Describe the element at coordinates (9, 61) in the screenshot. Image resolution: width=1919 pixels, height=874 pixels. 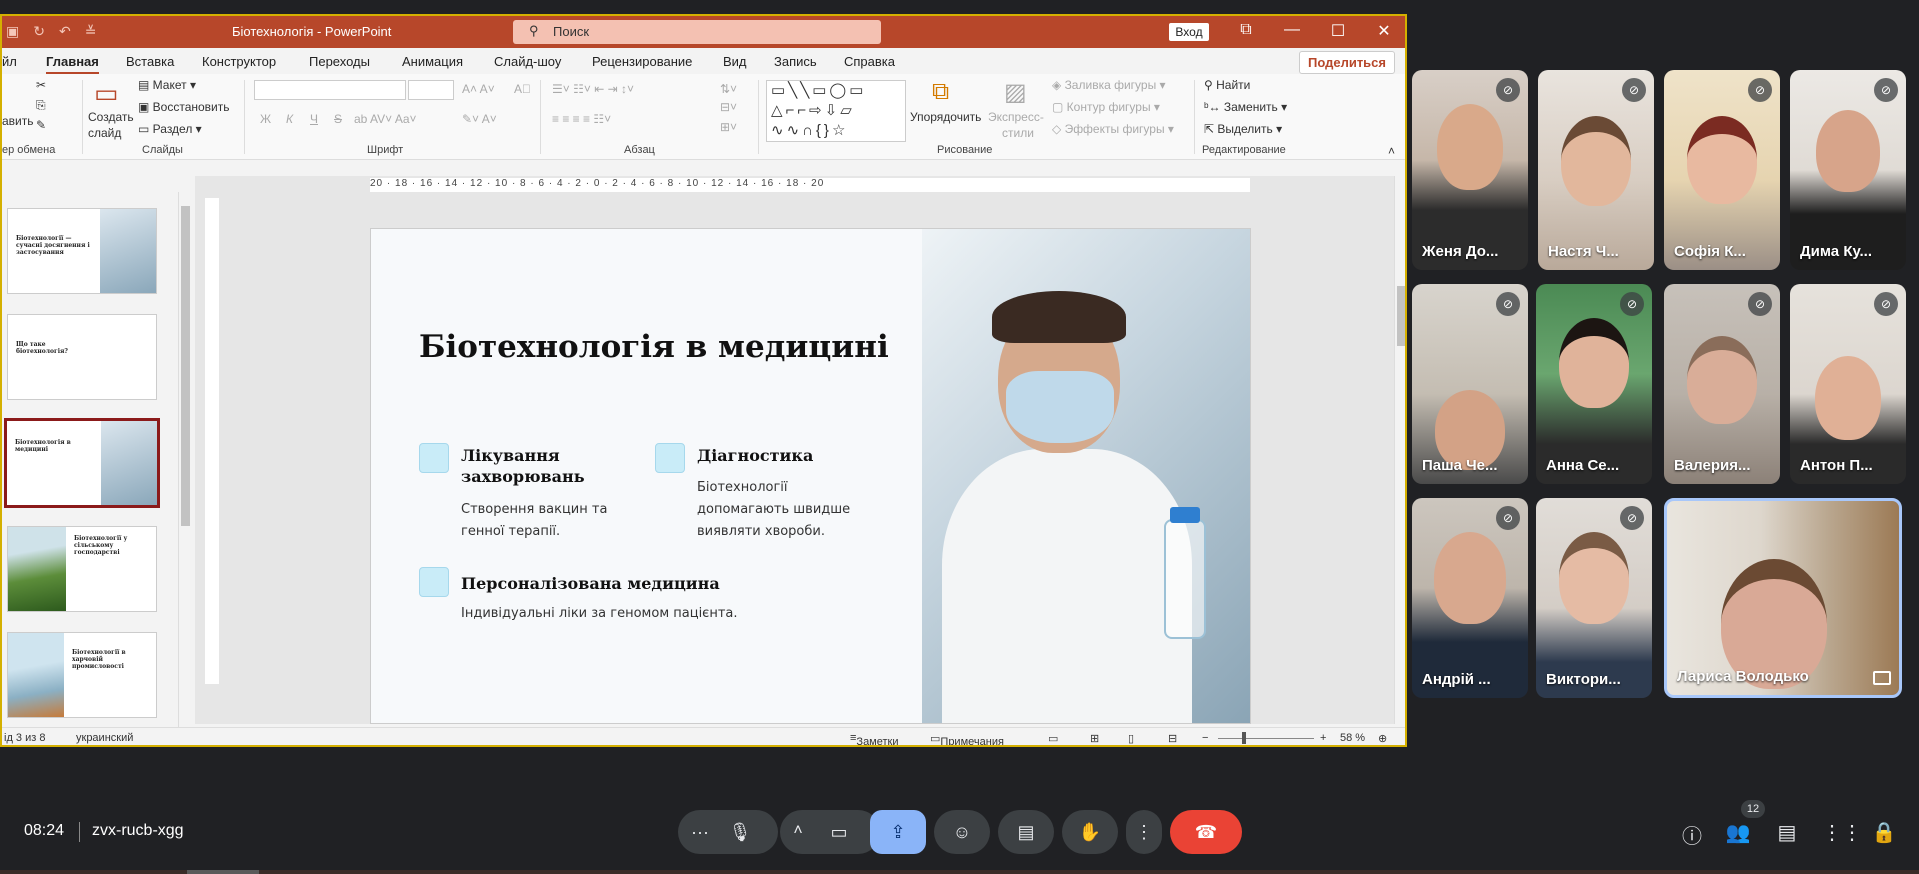
I see `tab-file: йл` at that location.